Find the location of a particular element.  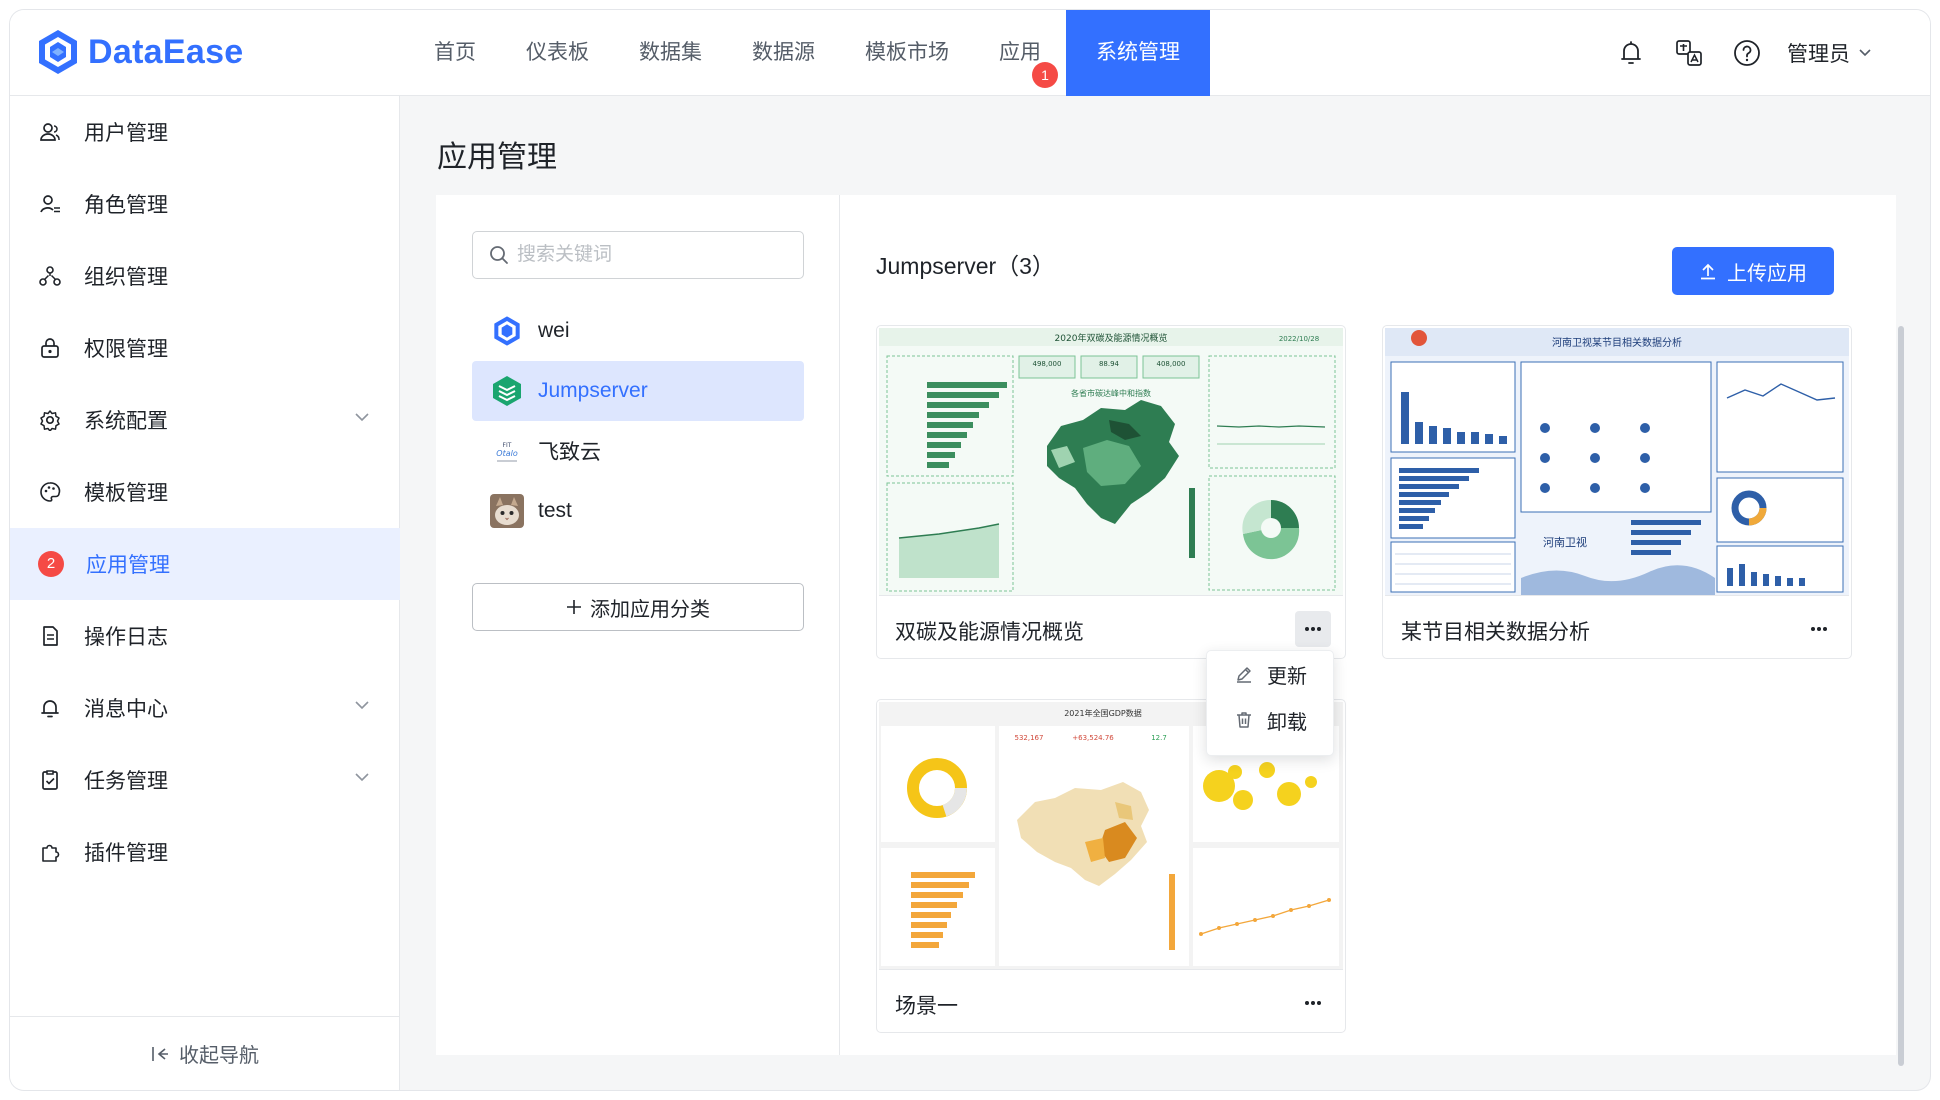

sidebar-item-label: 系统配置 is located at coordinates (126, 421).